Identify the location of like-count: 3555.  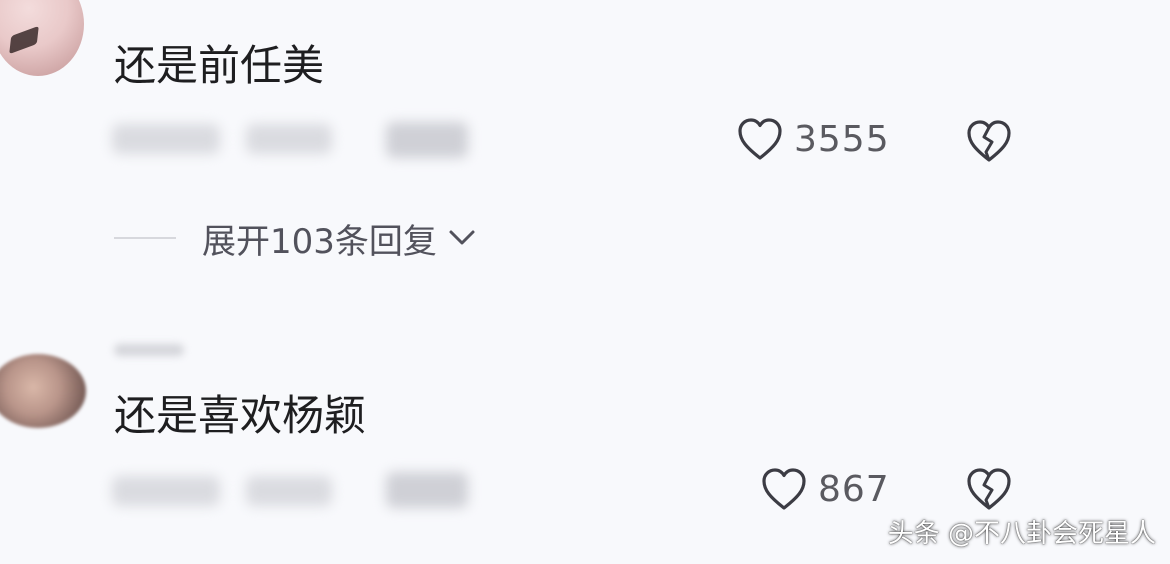
(842, 139).